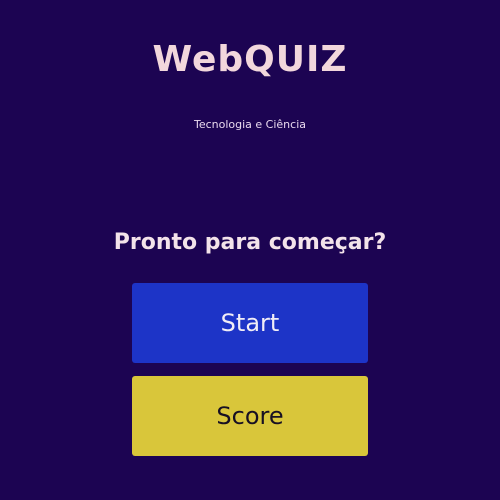 The height and width of the screenshot is (500, 500). What do you see at coordinates (250, 242) in the screenshot?
I see `start-prompt: Pronto para começar?` at bounding box center [250, 242].